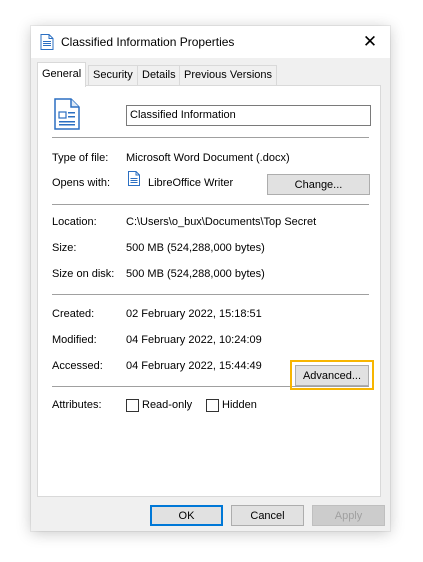 This screenshot has height=562, width=423. What do you see at coordinates (159, 75) in the screenshot?
I see `tab-details: Details` at bounding box center [159, 75].